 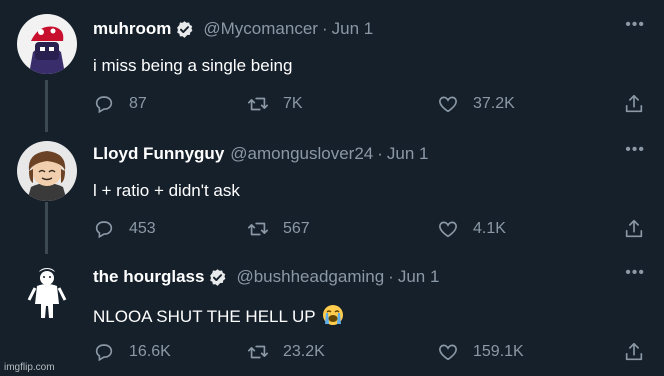 I want to click on like-count: 159.1K, so click(x=498, y=351).